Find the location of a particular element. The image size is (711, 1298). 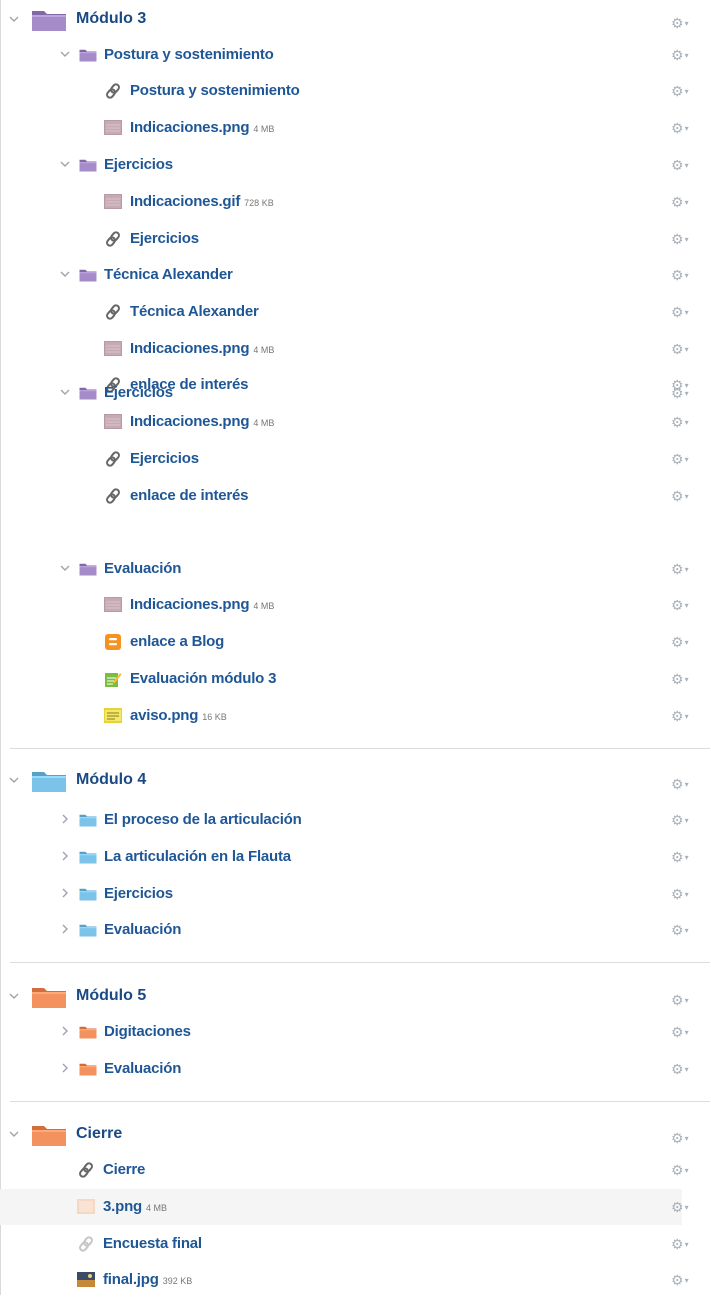

activity-label: Cierre is located at coordinates (124, 1169).